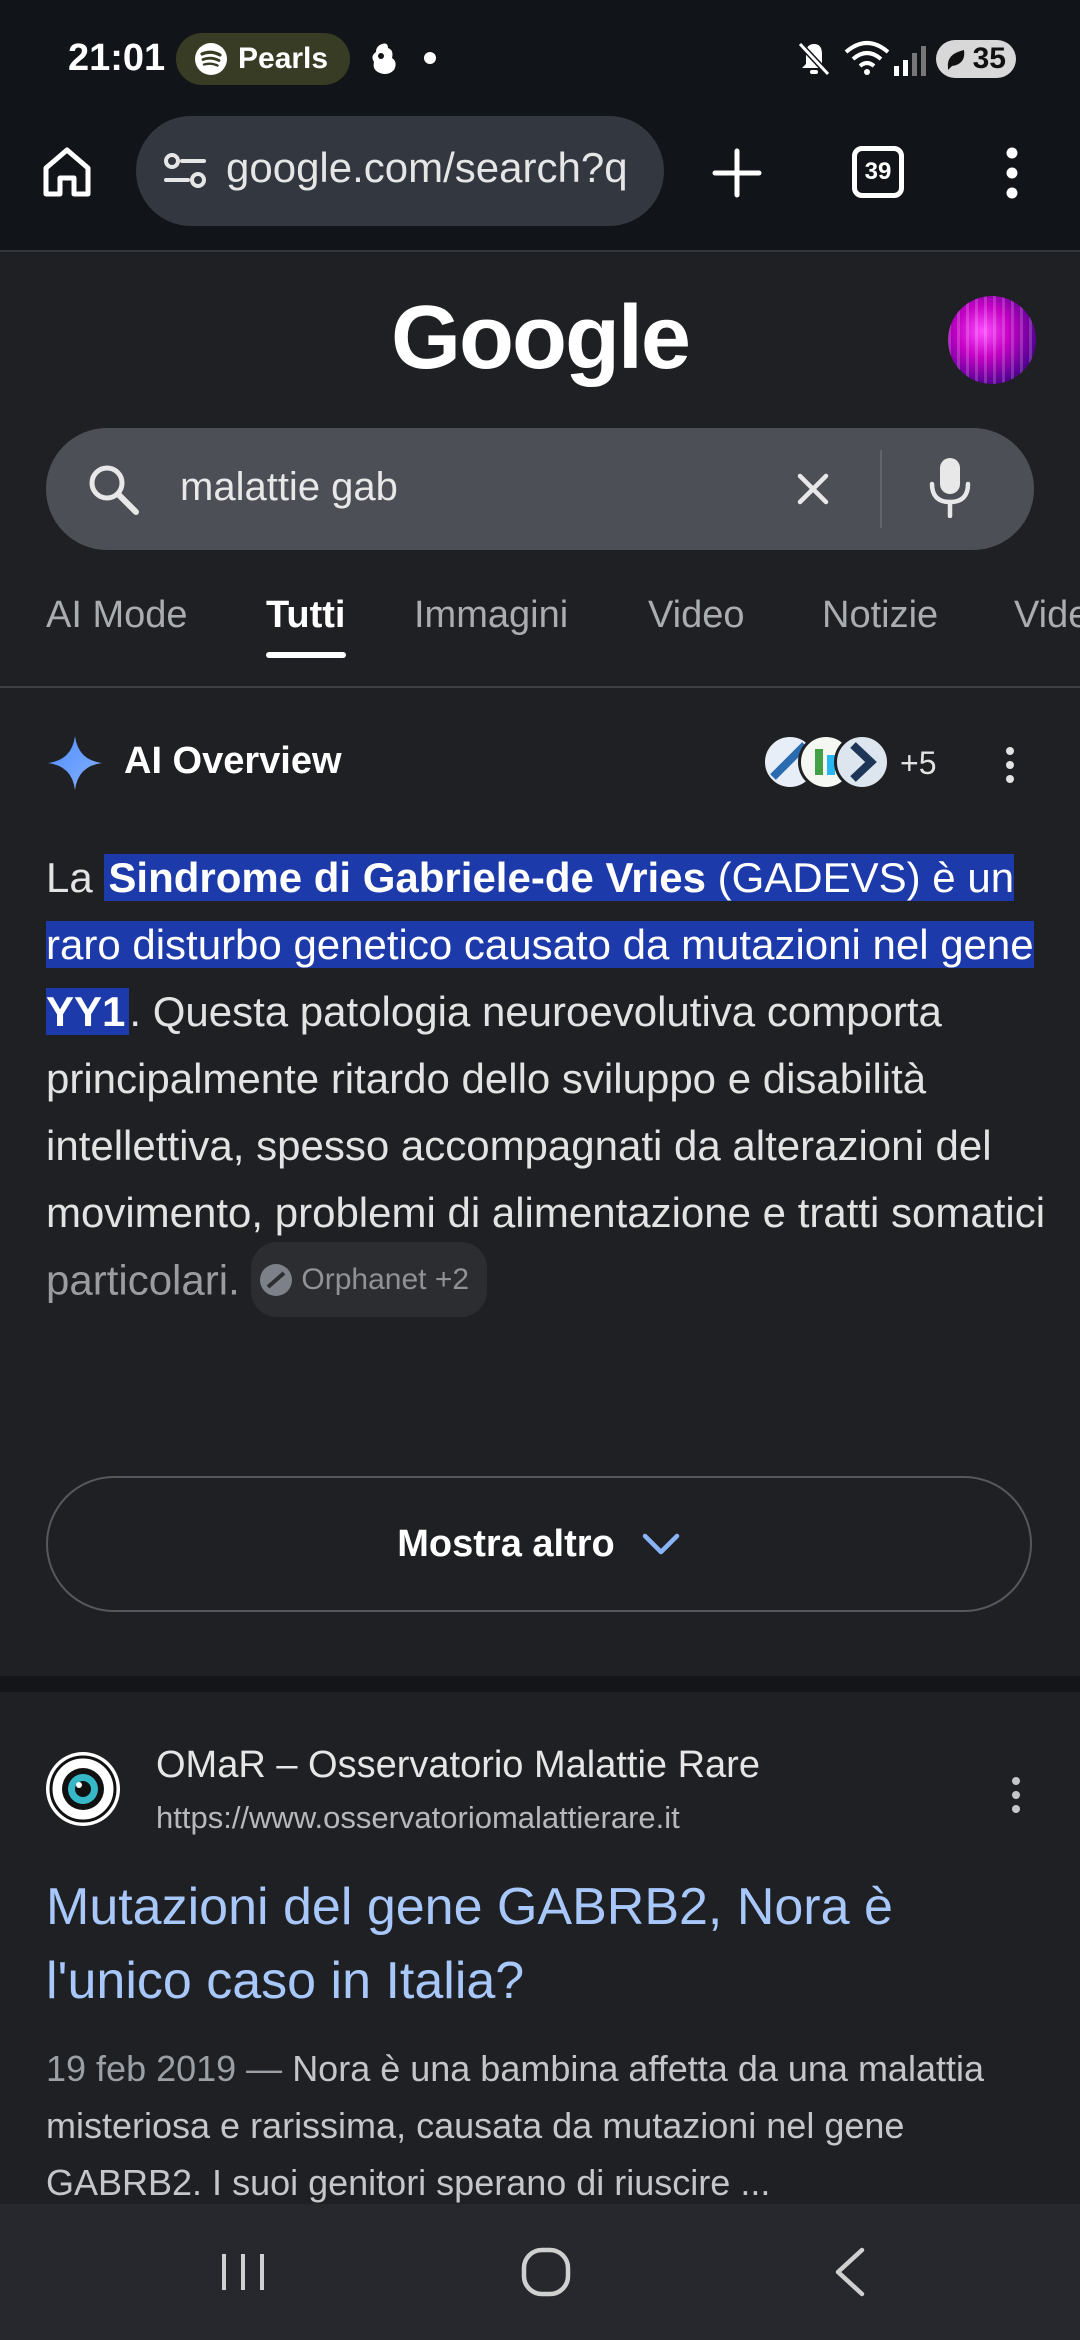 The width and height of the screenshot is (1080, 2340). Describe the element at coordinates (169, 2068) in the screenshot. I see `result-date: 19 feb 2019 —` at that location.